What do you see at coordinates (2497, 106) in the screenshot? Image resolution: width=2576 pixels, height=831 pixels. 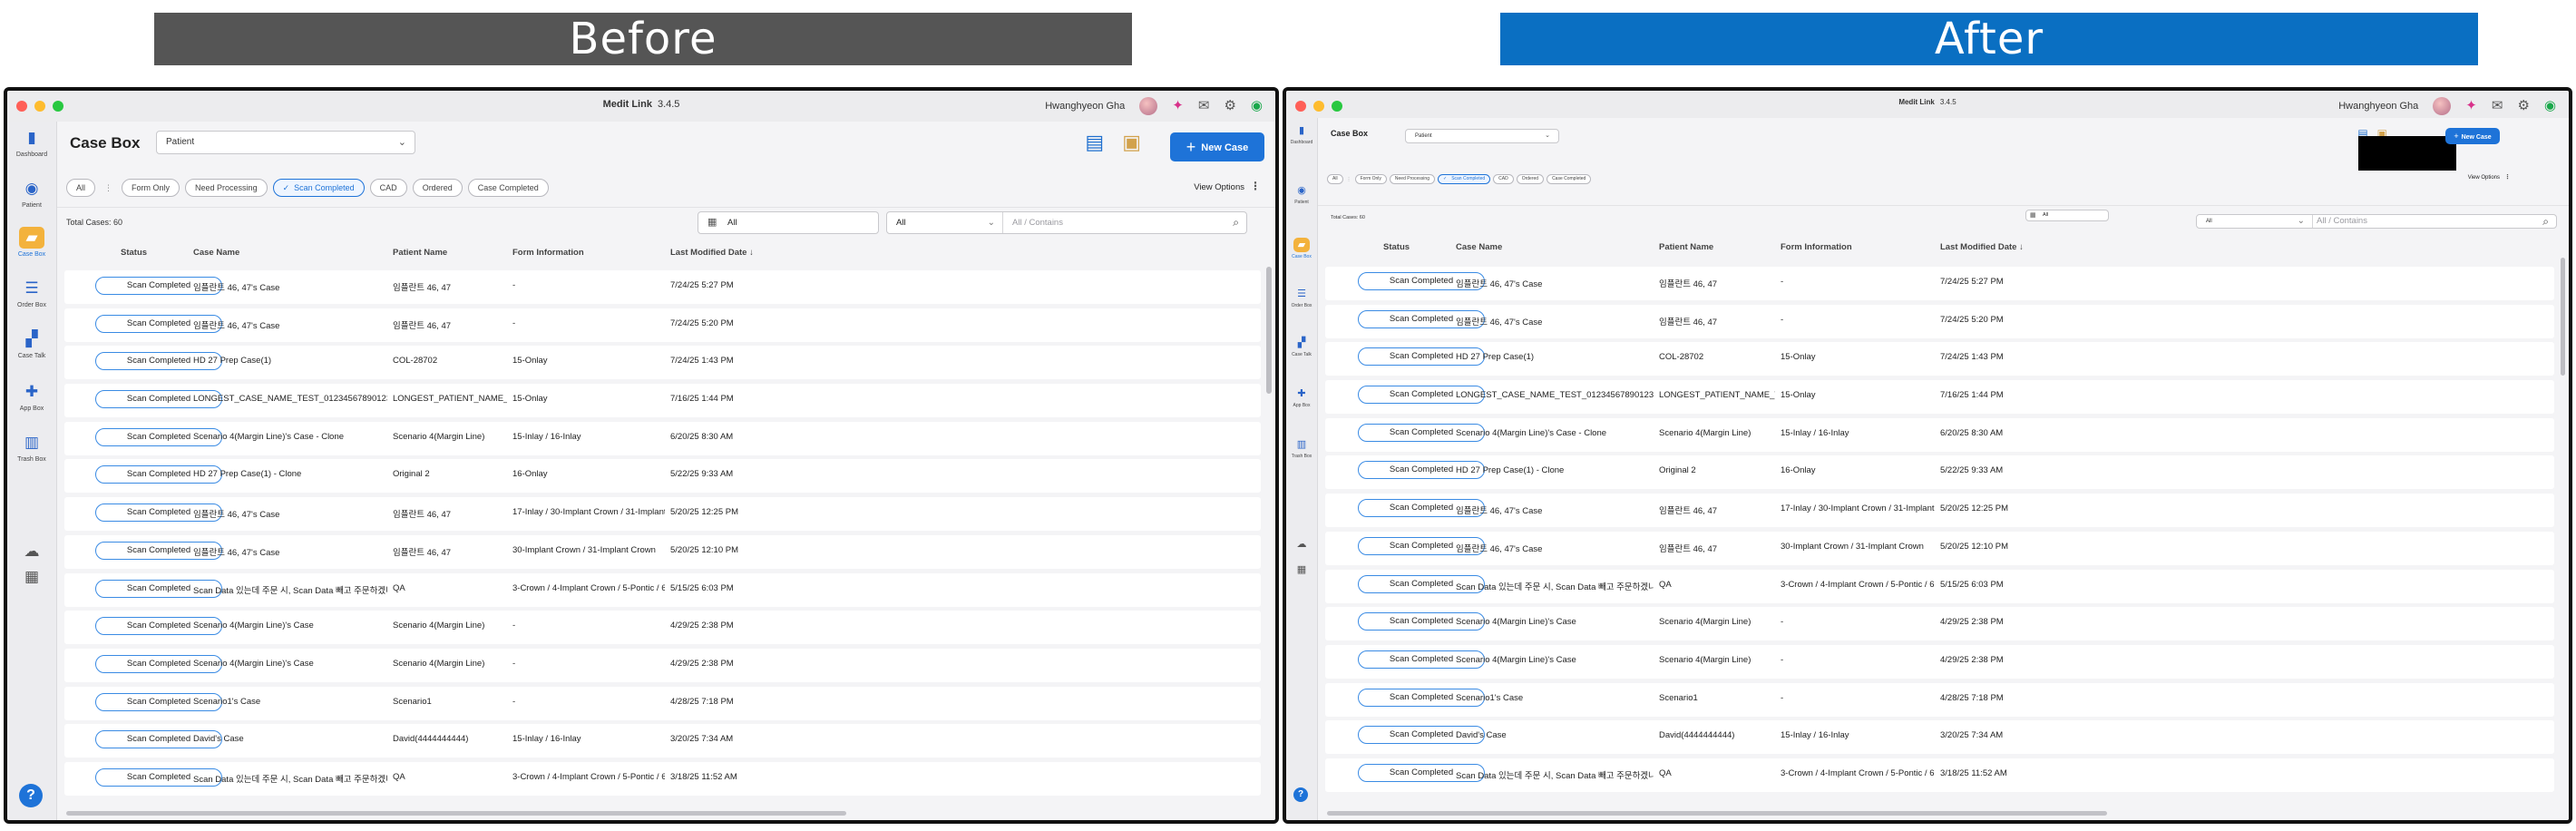 I see `megaphone-icon: ✉` at bounding box center [2497, 106].